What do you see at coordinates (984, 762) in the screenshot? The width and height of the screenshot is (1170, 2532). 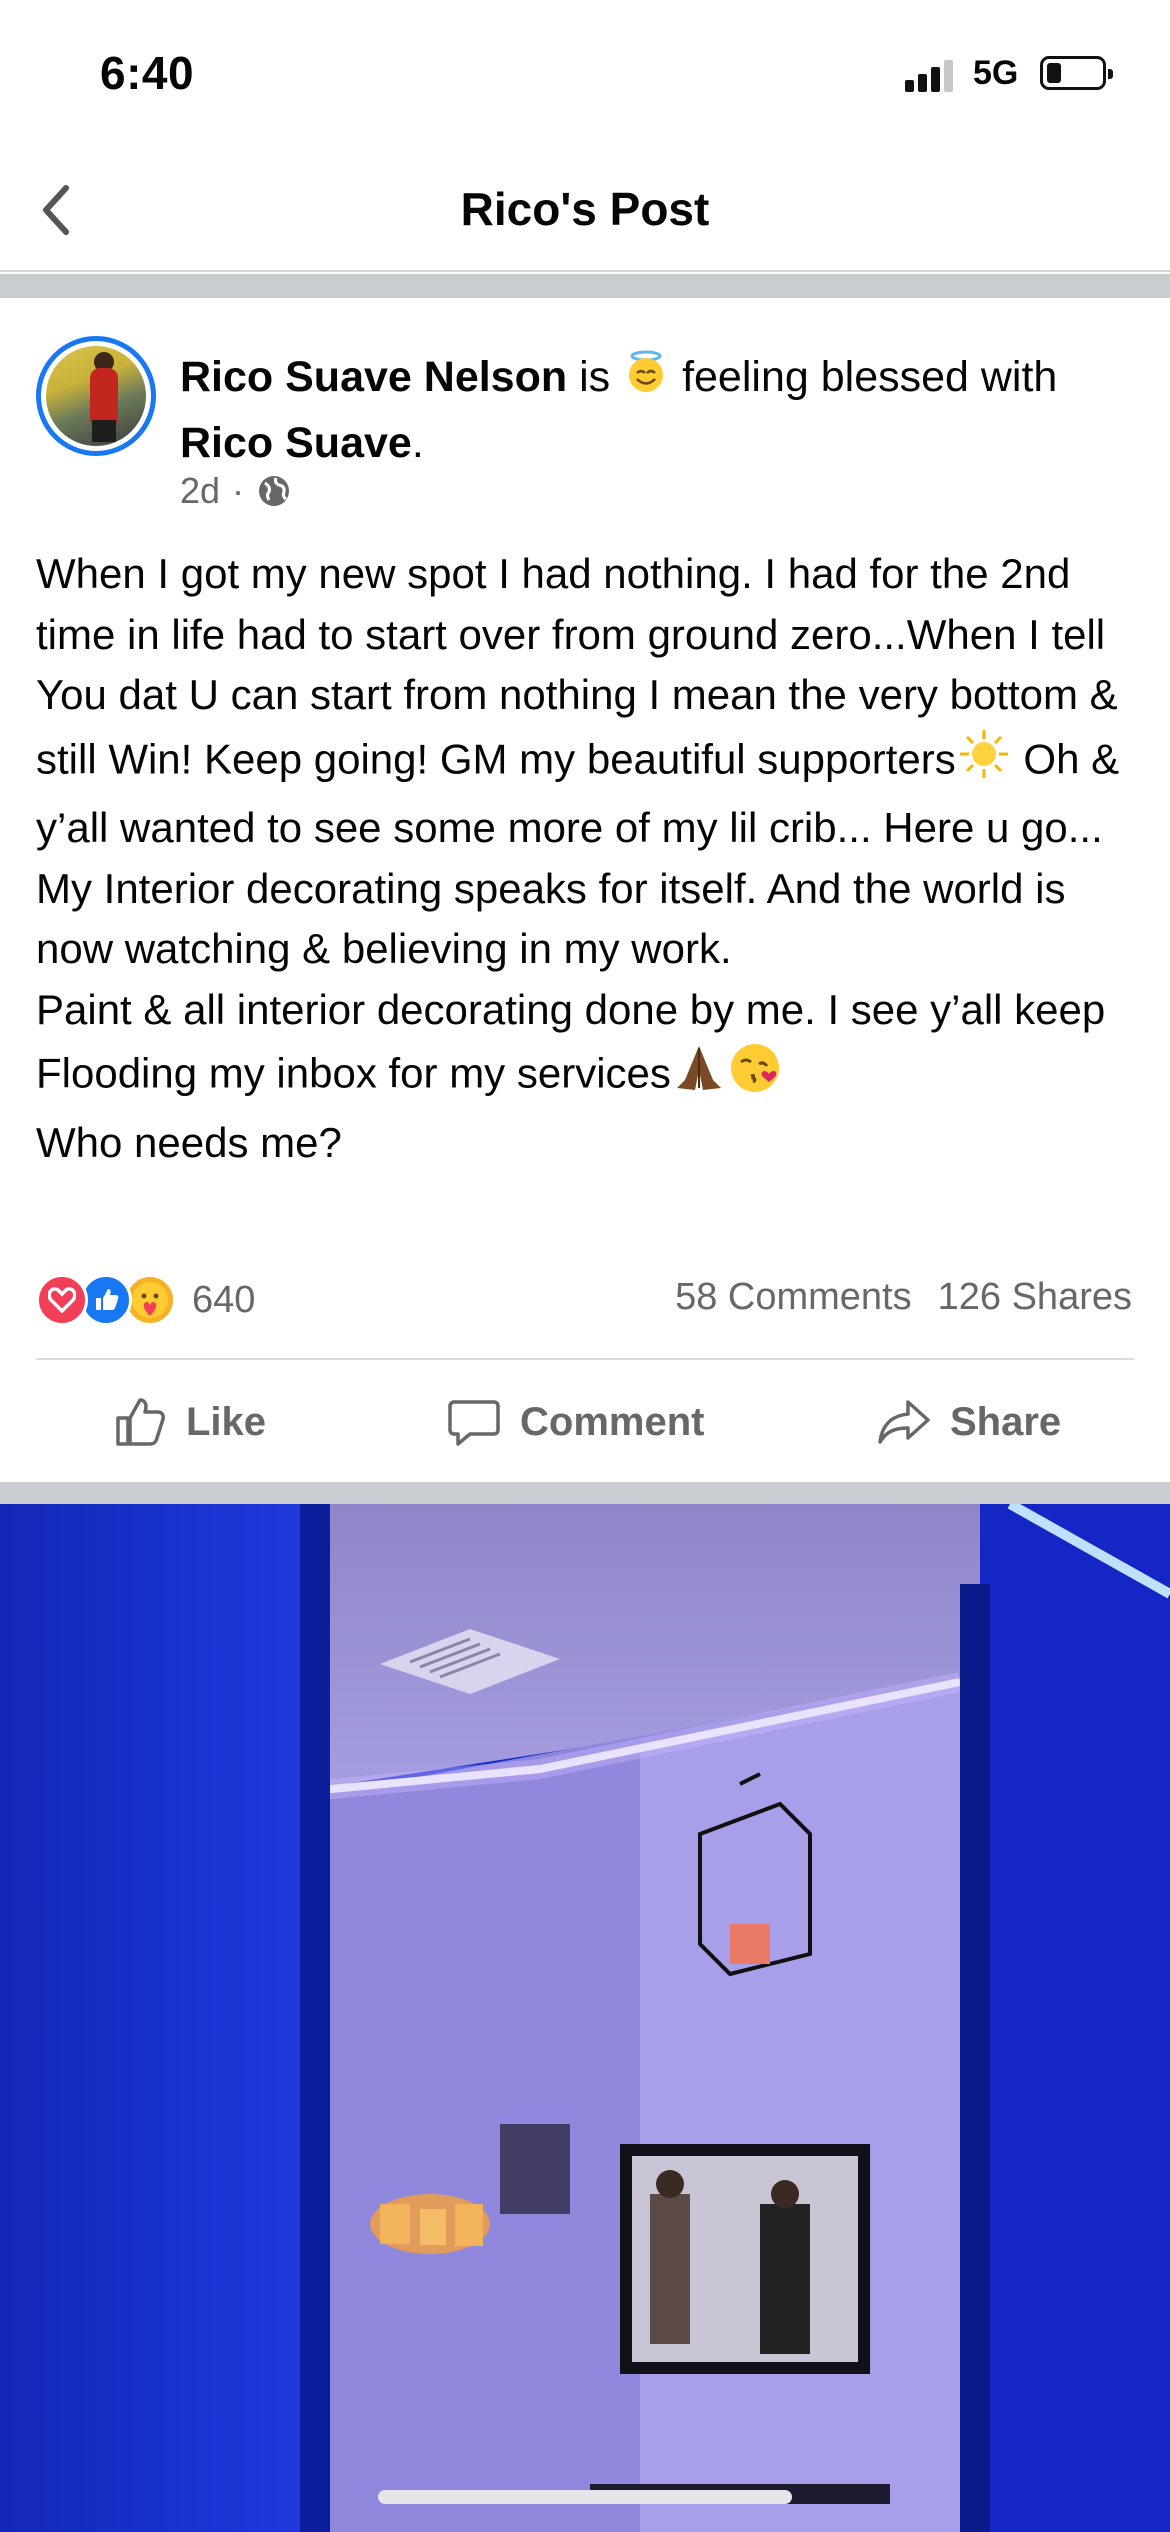 I see `sun-icon` at bounding box center [984, 762].